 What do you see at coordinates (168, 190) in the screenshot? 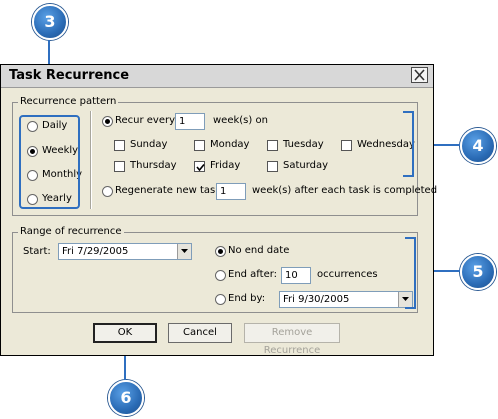
I see `regenerate-label: Regenerate new task` at bounding box center [168, 190].